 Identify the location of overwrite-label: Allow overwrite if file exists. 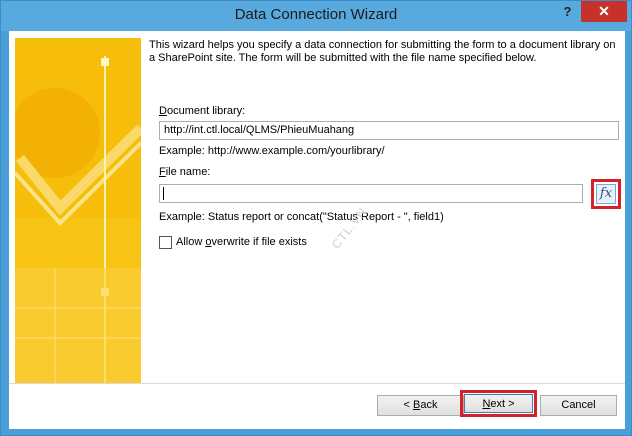
(241, 242).